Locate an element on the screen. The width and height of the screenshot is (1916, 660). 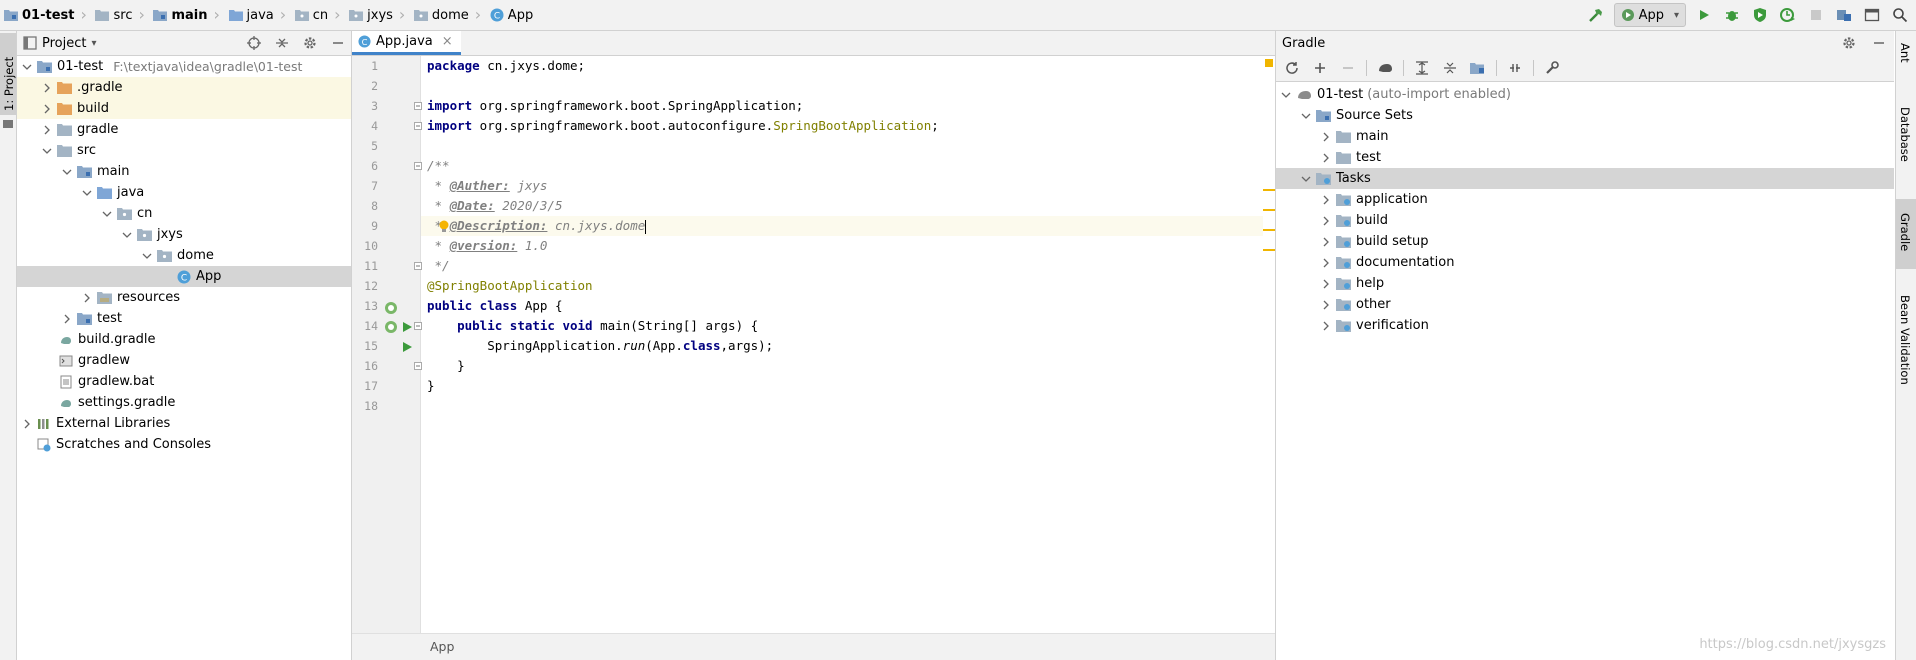
tool-tab-gradle: Gradle is located at coordinates (1906, 234).